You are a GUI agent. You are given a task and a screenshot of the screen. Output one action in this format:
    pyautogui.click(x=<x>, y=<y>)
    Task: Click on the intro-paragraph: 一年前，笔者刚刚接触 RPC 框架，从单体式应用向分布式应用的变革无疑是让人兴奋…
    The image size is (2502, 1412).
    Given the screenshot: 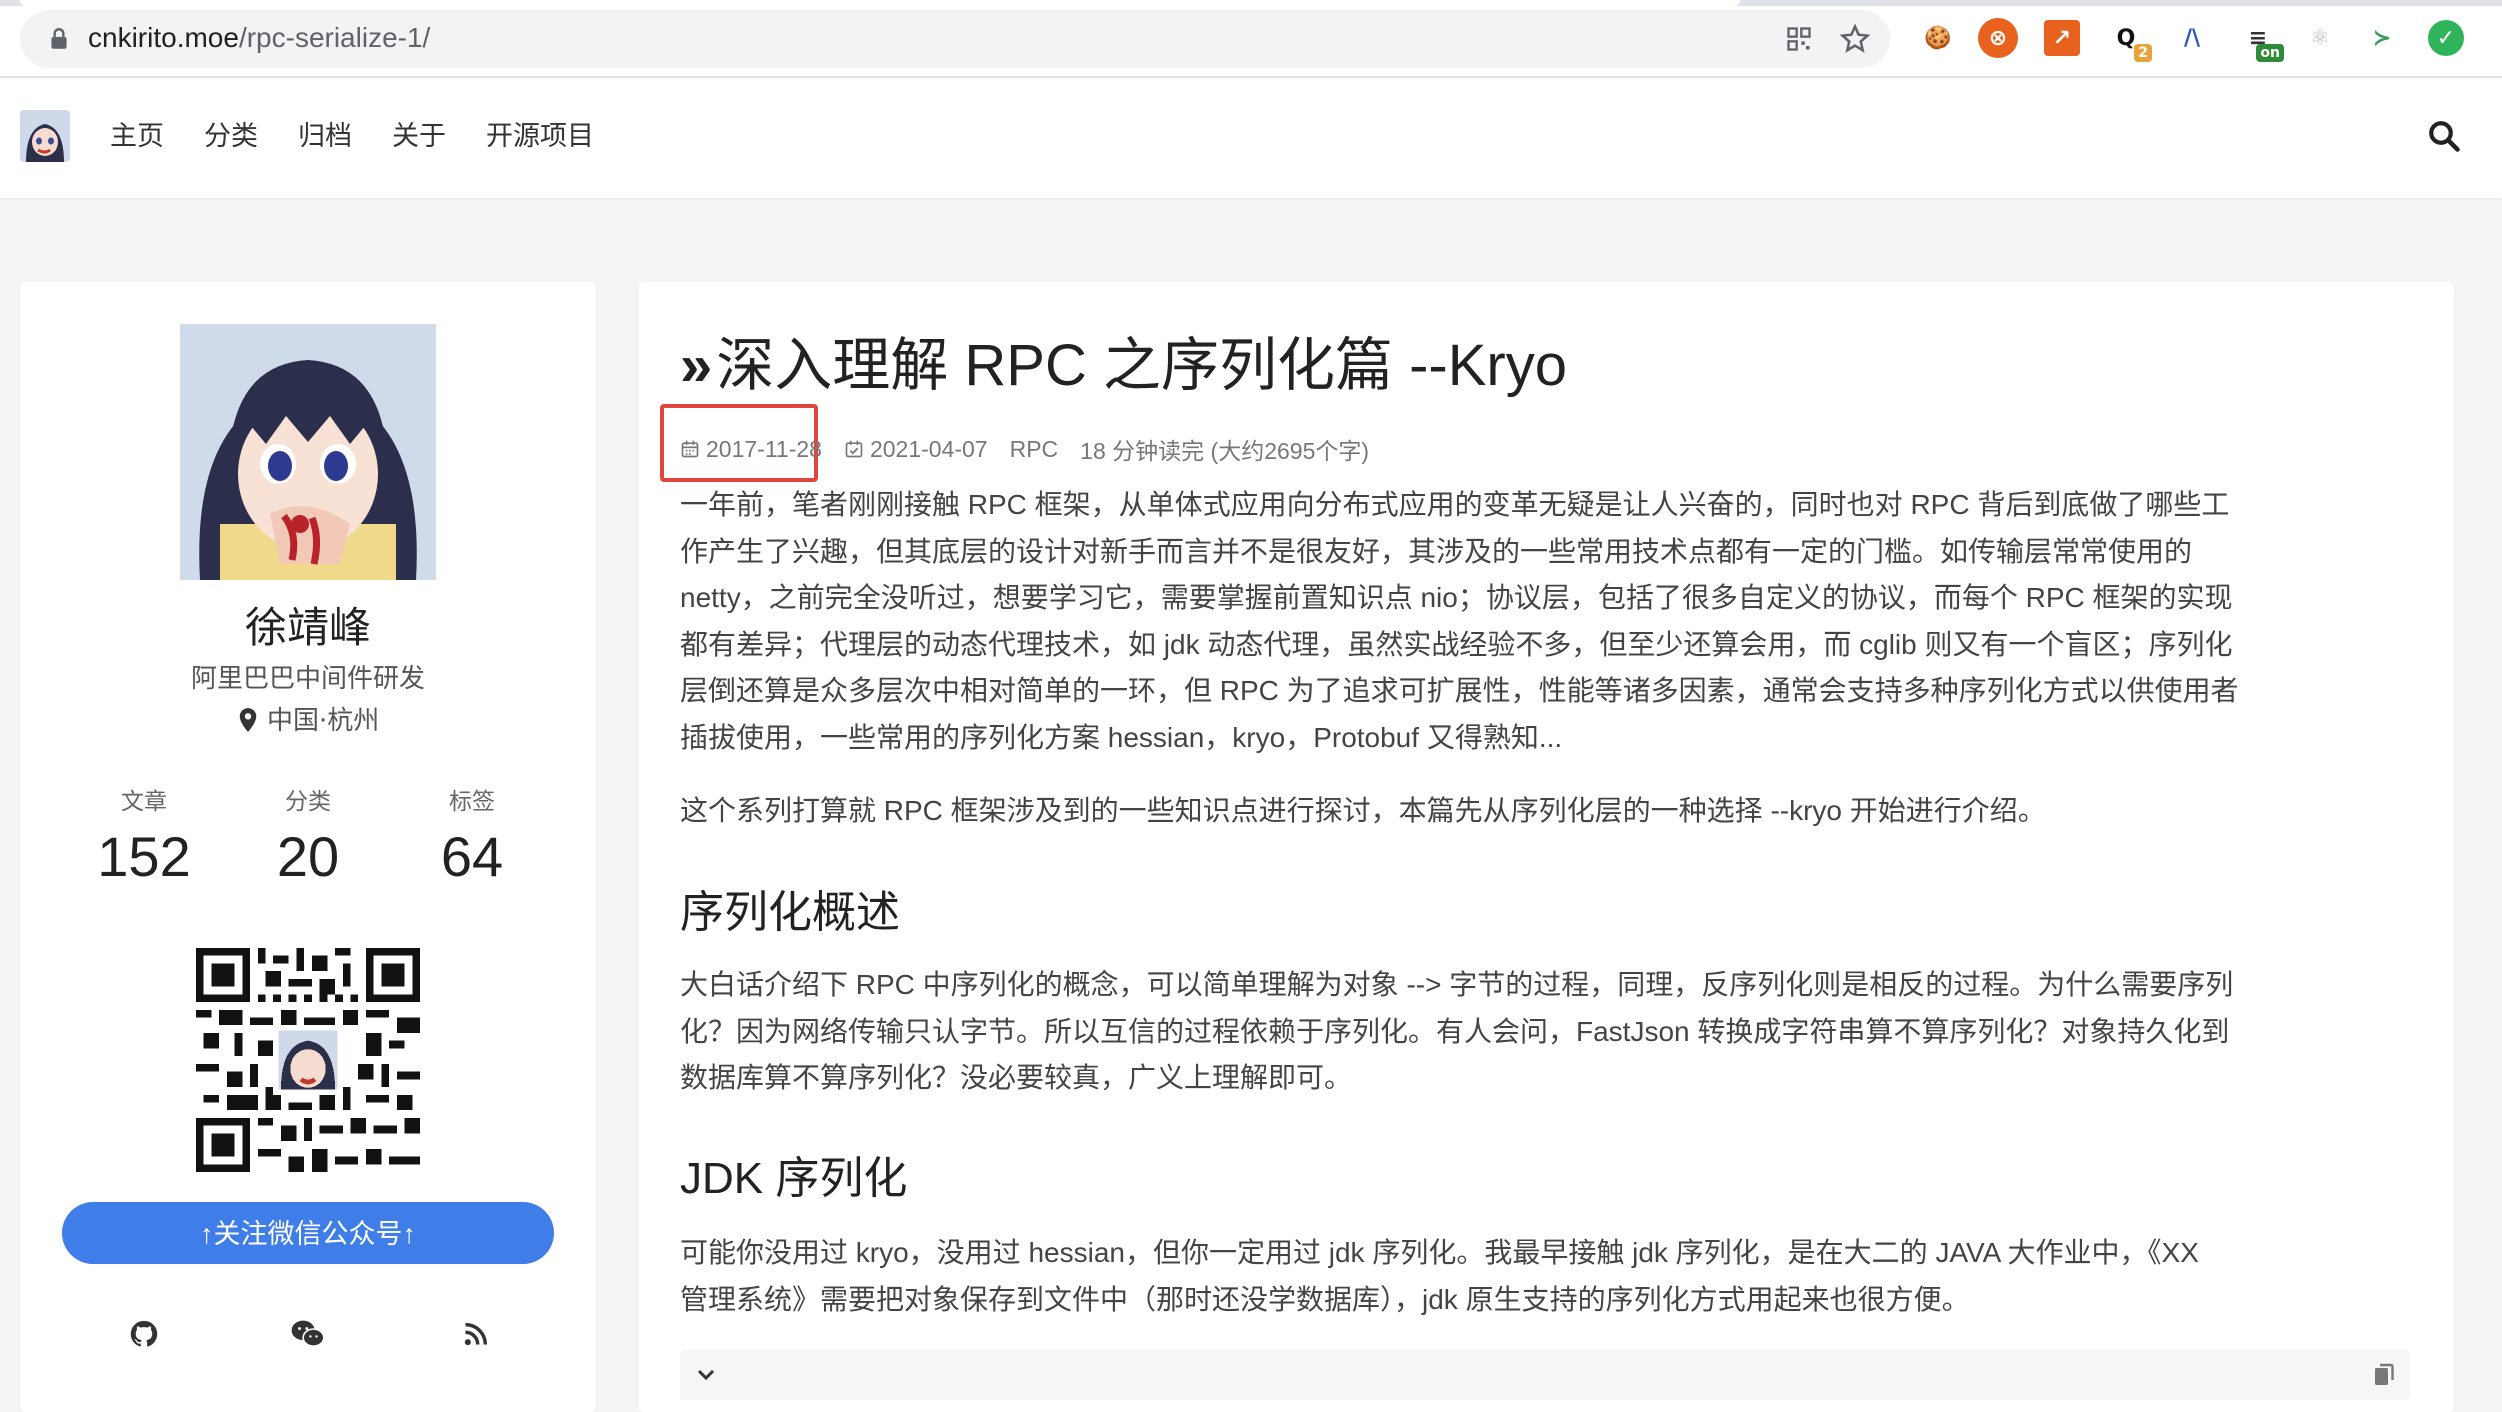 What is the action you would take?
    pyautogui.click(x=1545, y=621)
    